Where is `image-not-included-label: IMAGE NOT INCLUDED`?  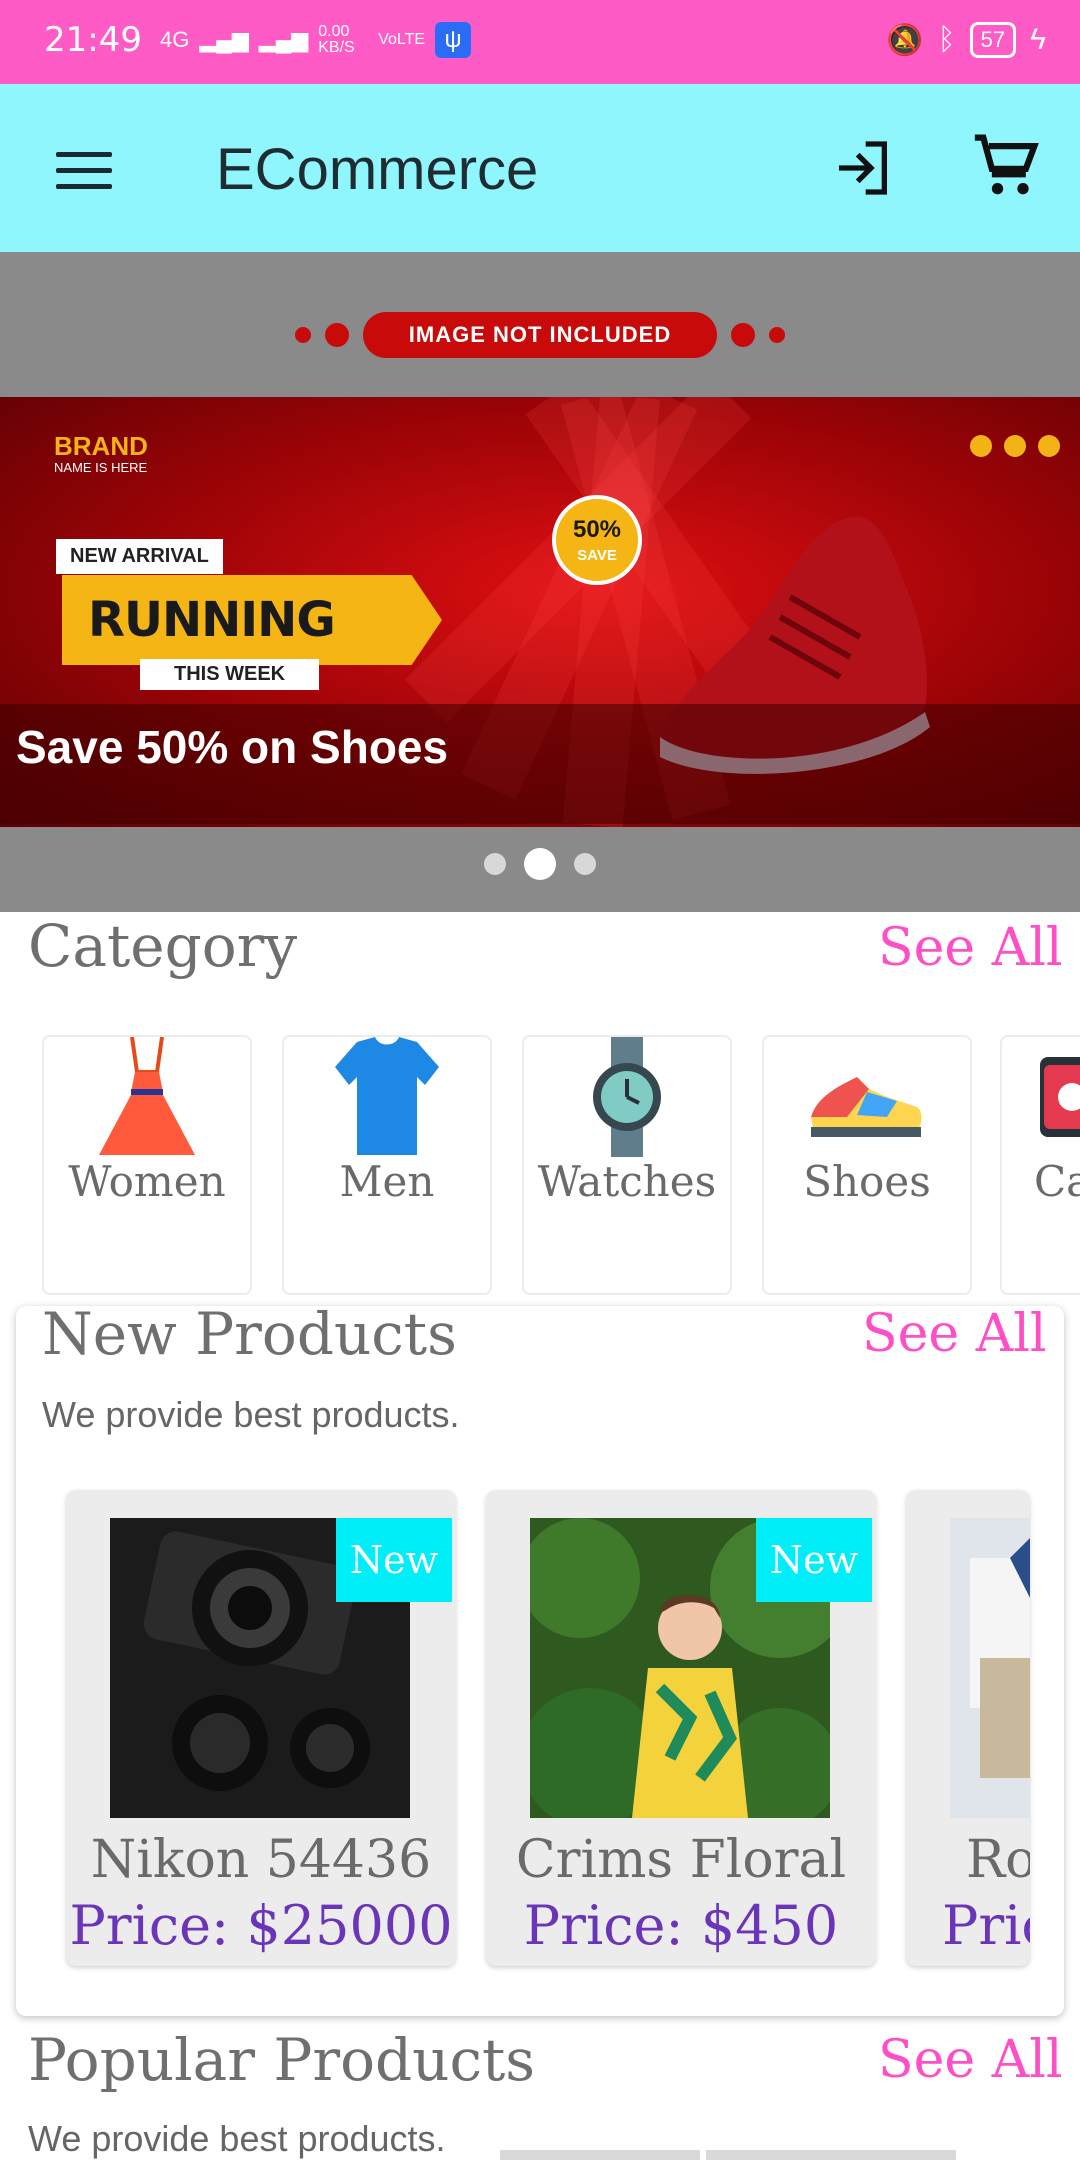 image-not-included-label: IMAGE NOT INCLUDED is located at coordinates (540, 335).